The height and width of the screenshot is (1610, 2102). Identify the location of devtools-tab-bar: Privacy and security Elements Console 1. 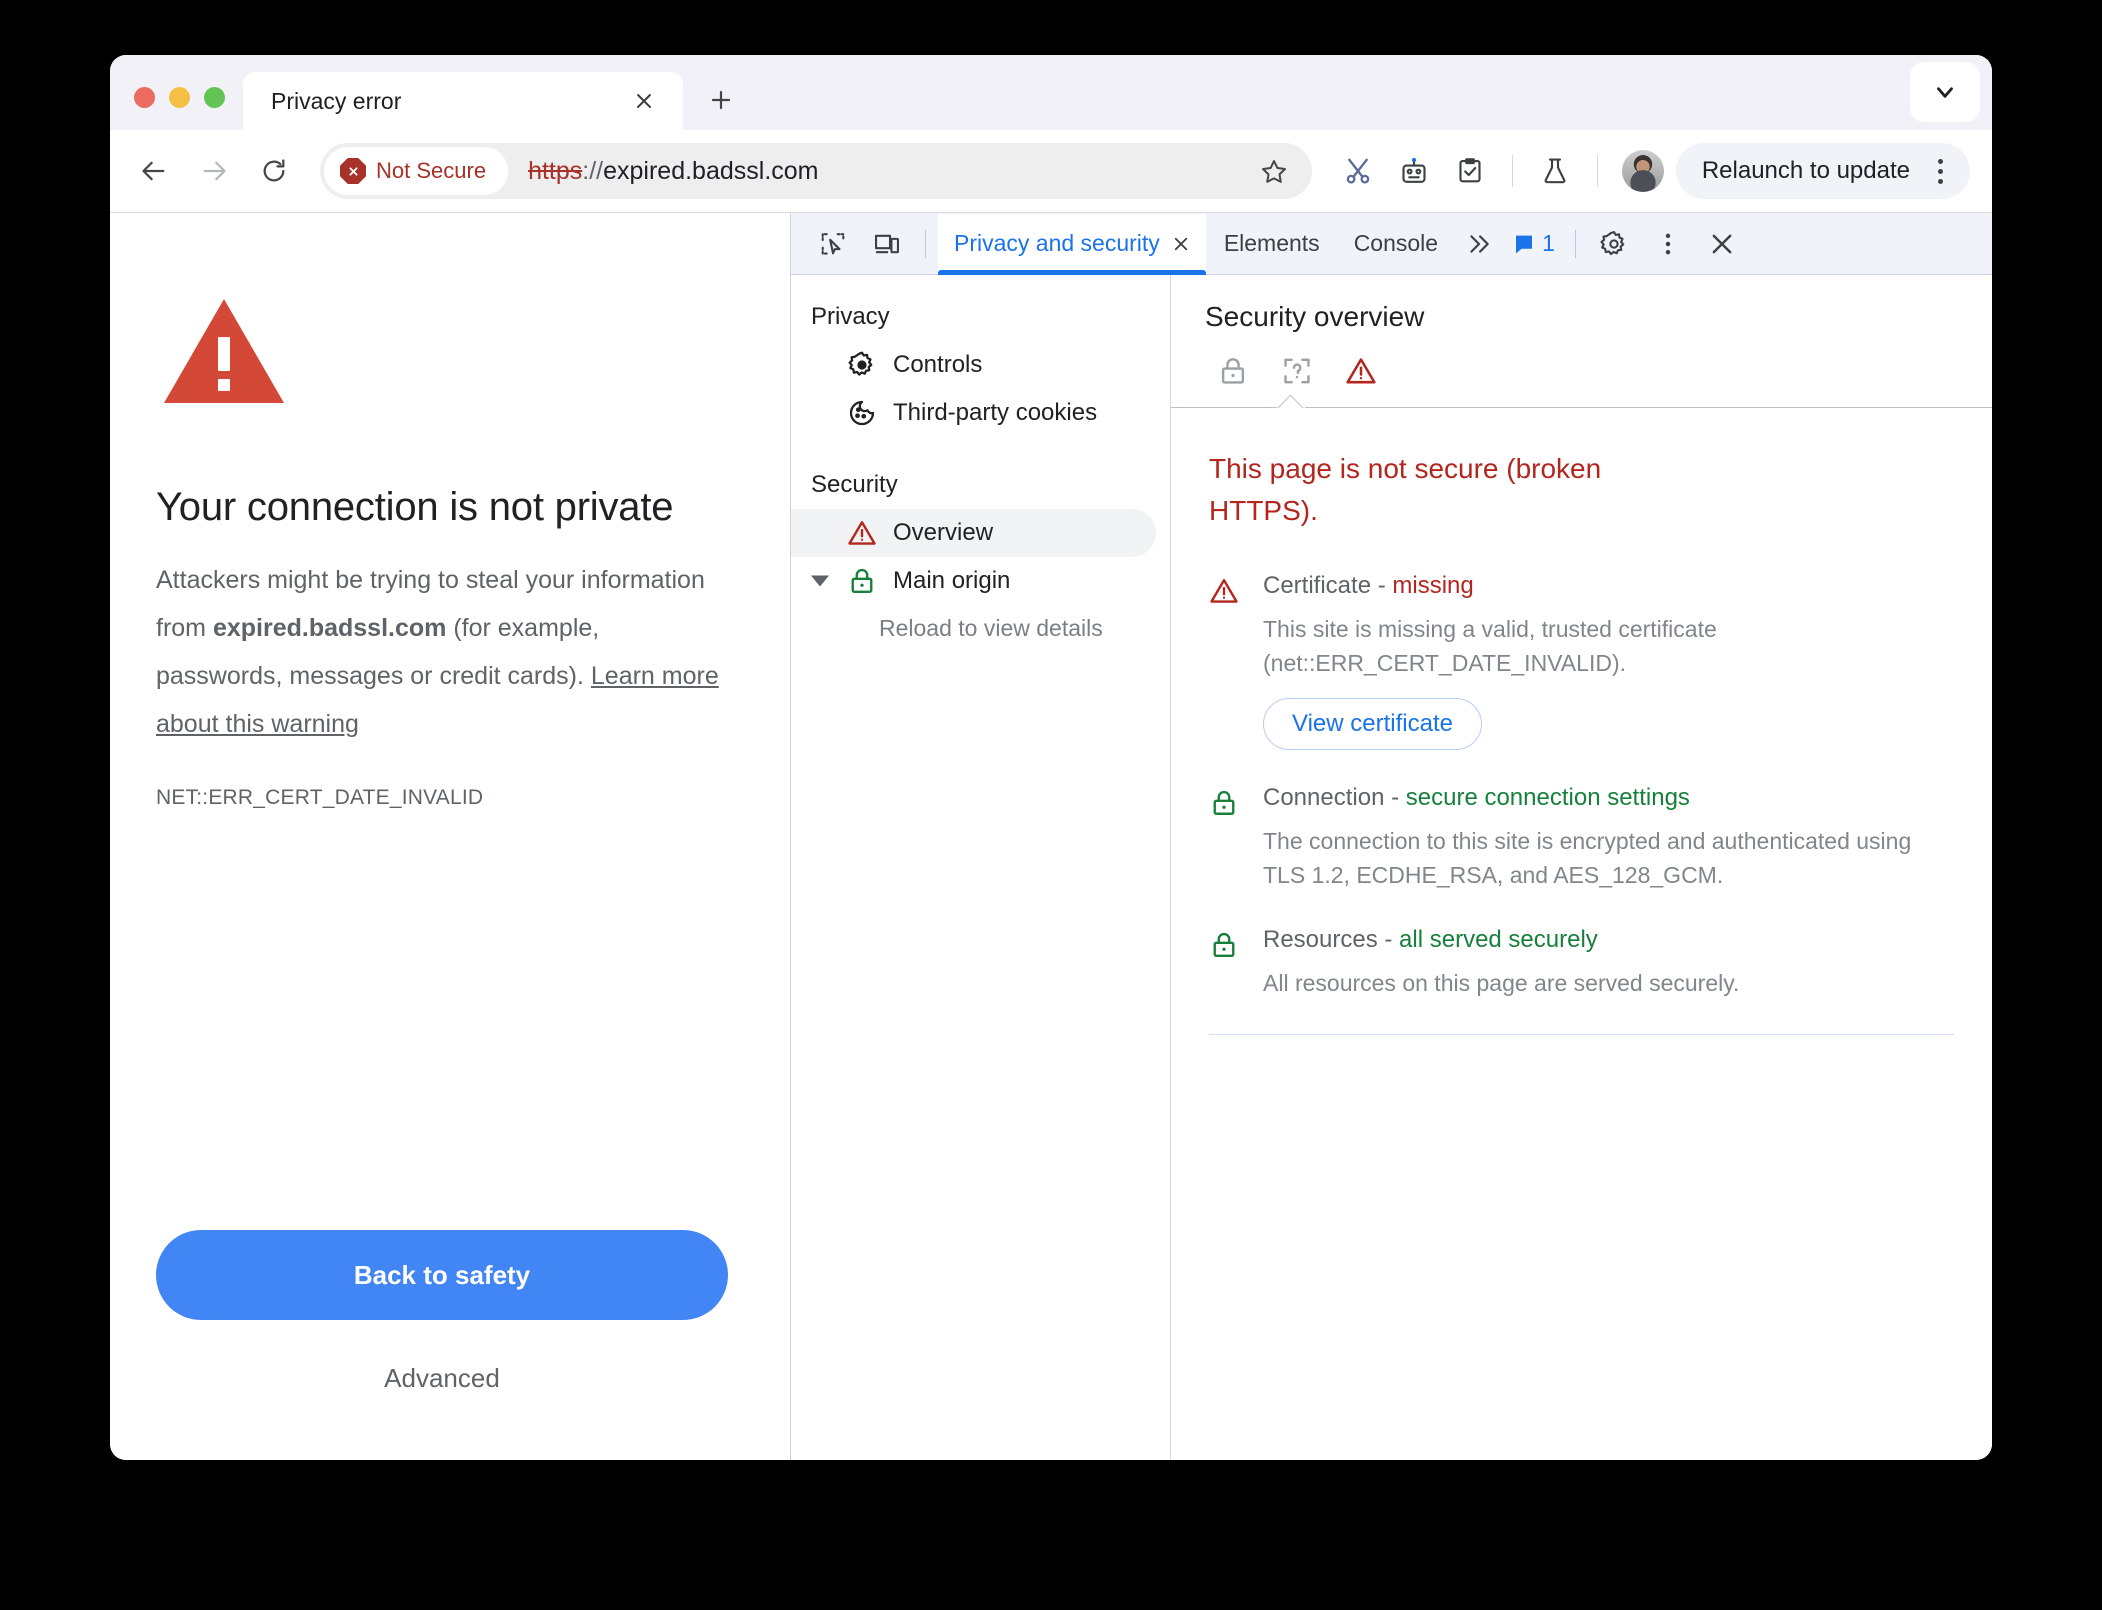
(1391, 244).